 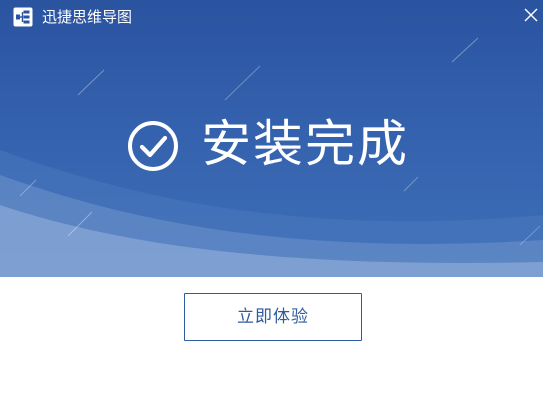 I want to click on try-now-button: 立即体验, so click(x=273, y=317).